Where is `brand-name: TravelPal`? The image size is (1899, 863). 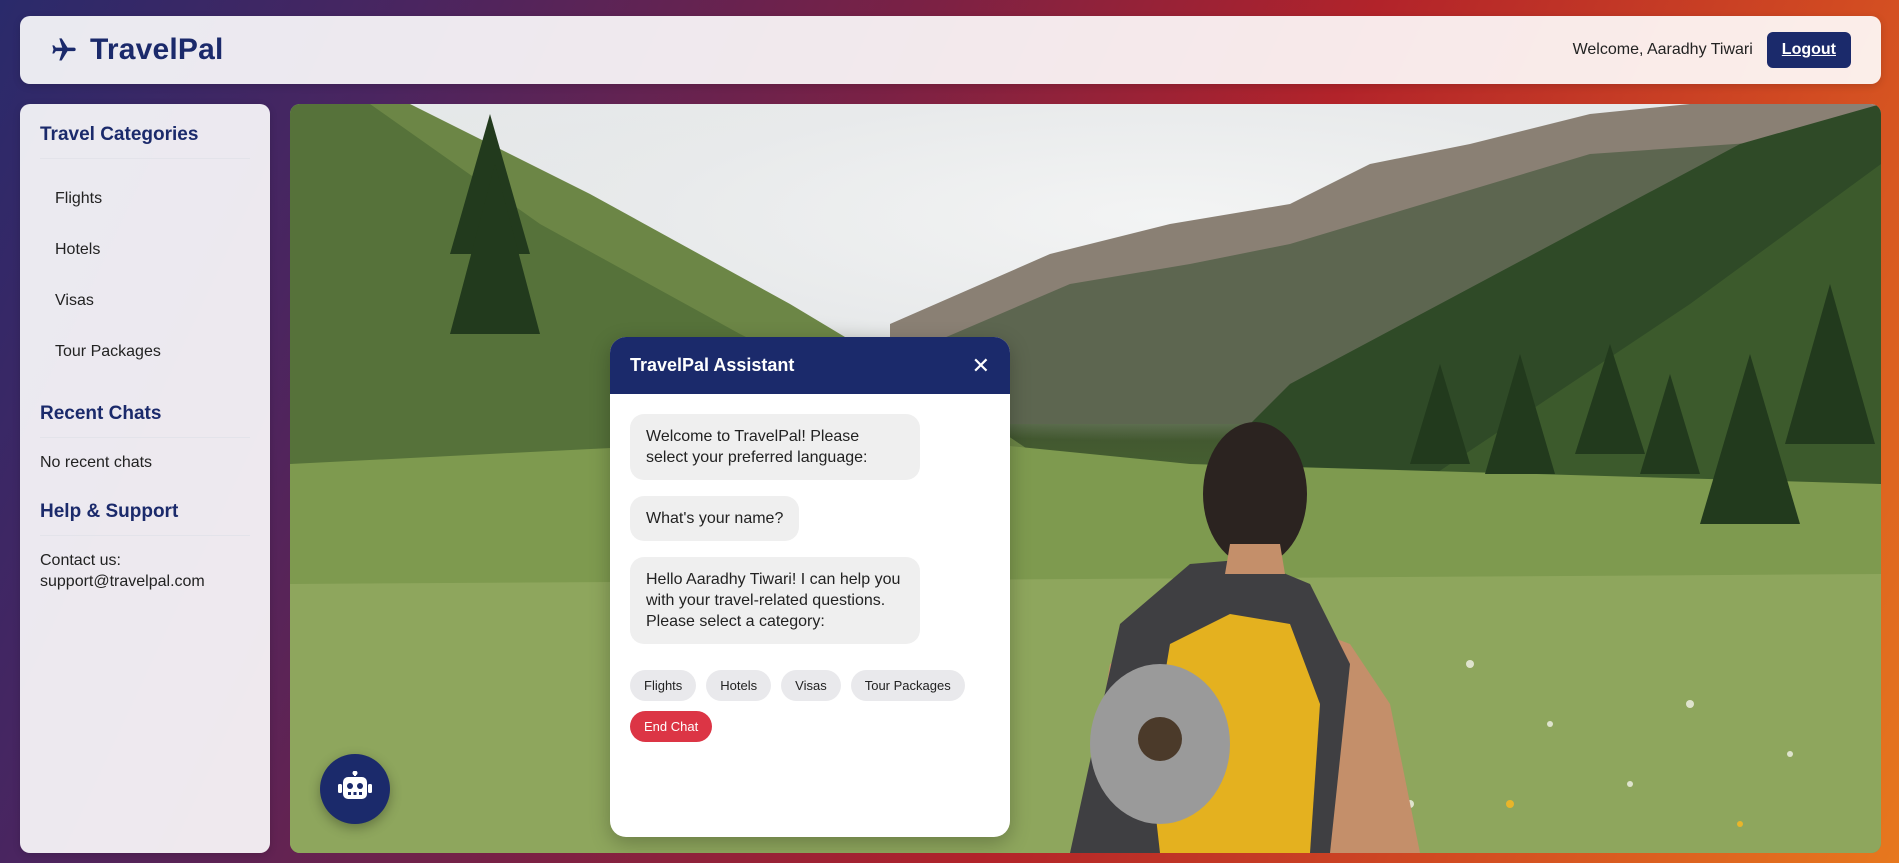 brand-name: TravelPal is located at coordinates (157, 49).